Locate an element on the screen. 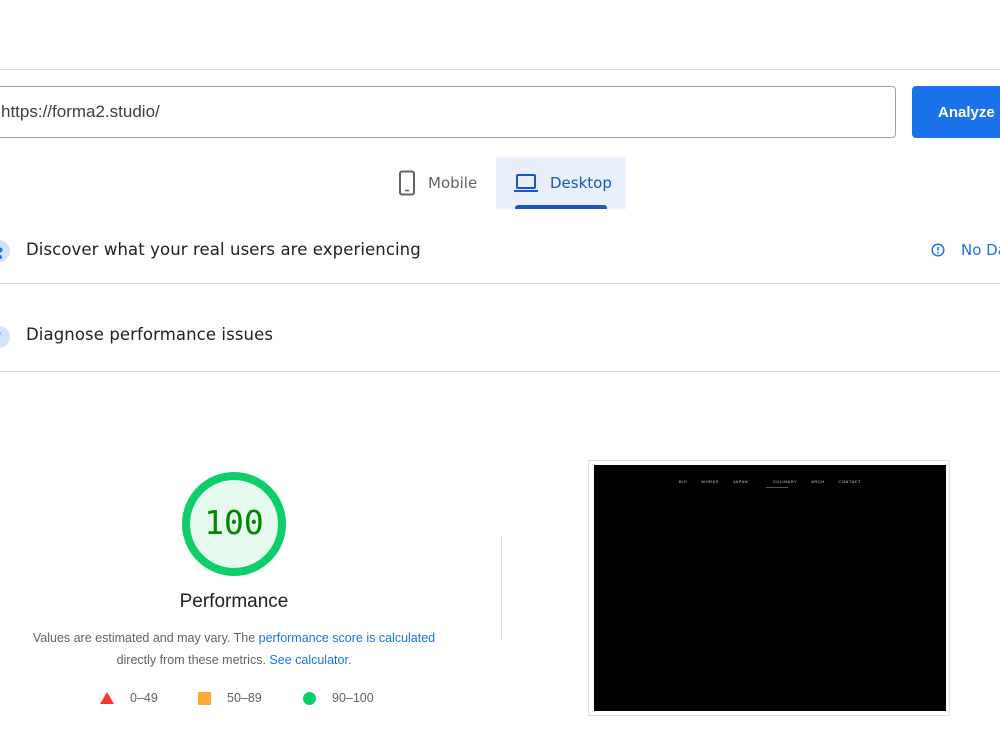 The image size is (1000, 750). page-screenshot: BIO WORKS JAPAN CULINARY ARCH CONTACT is located at coordinates (769, 588).